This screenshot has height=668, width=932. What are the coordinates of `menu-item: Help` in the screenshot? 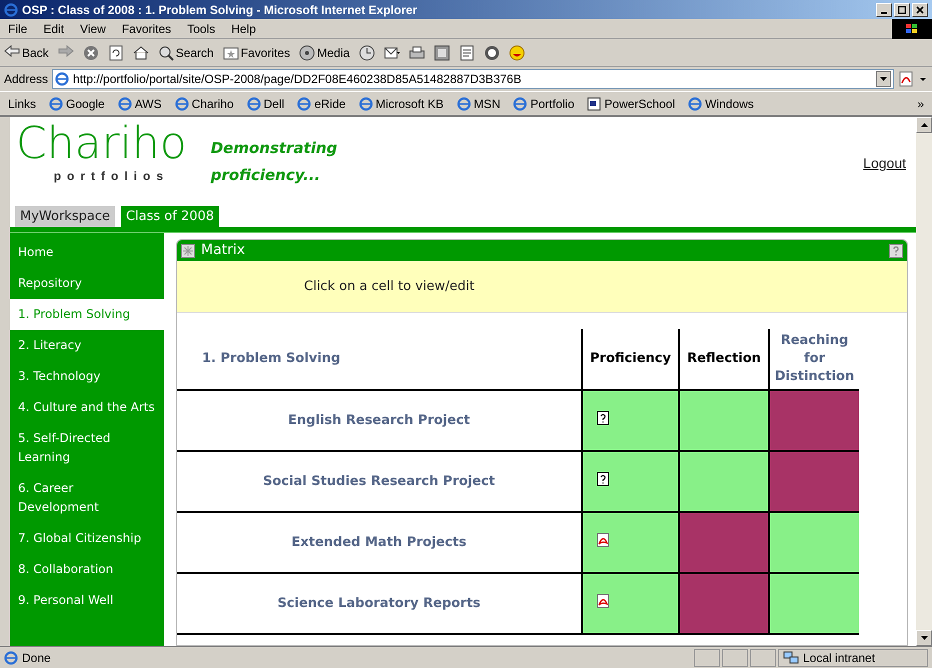 It's located at (243, 29).